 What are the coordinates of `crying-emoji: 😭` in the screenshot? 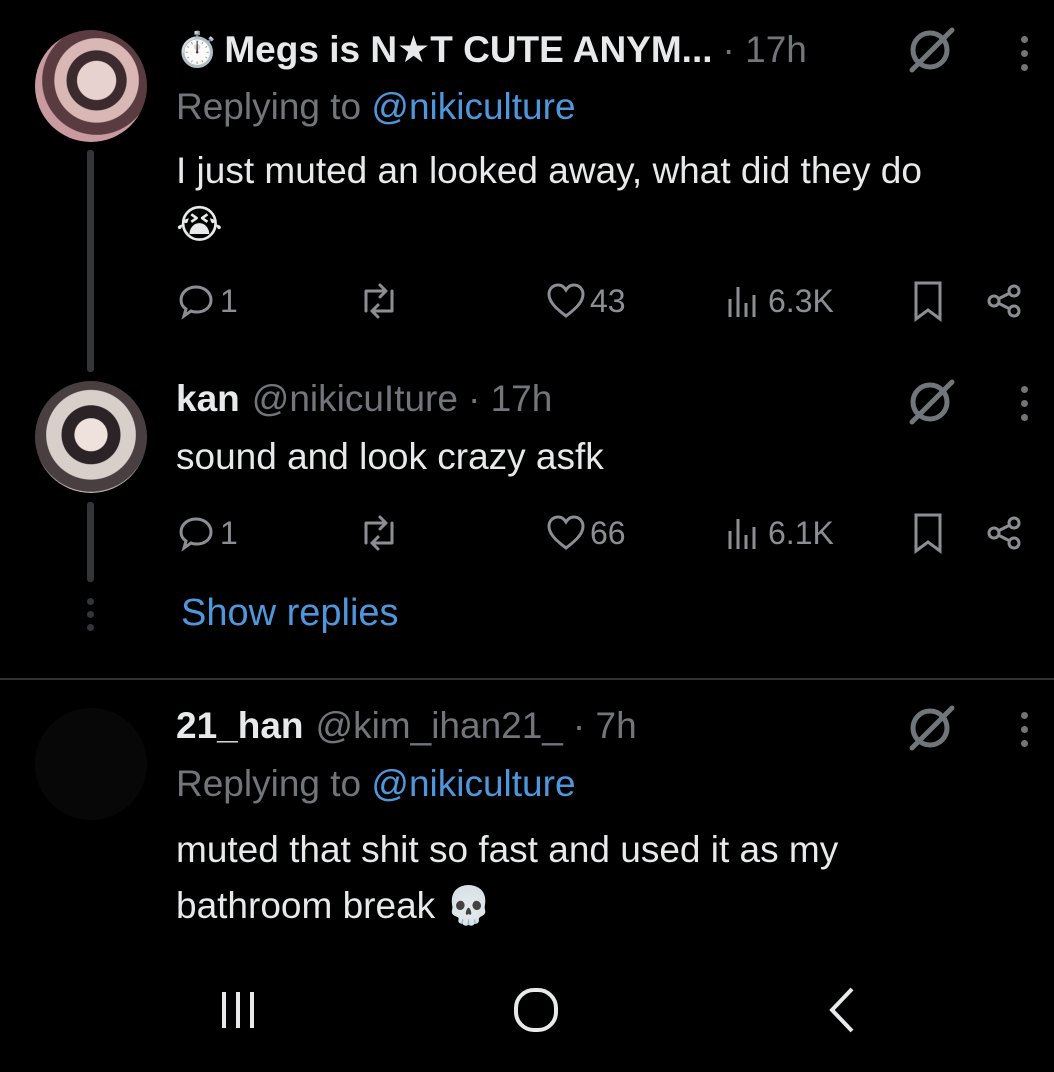 It's located at (199, 225).